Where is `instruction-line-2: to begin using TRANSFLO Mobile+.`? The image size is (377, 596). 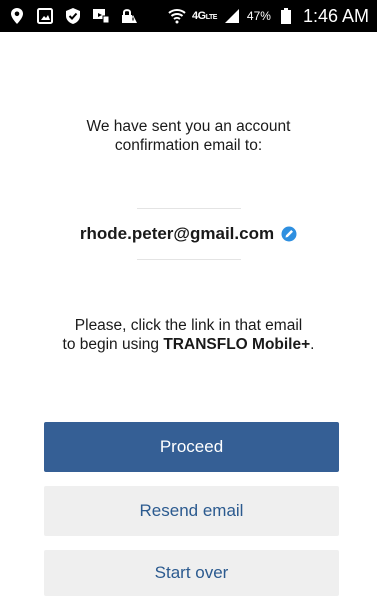
instruction-line-2: to begin using TRANSFLO Mobile+. is located at coordinates (188, 344).